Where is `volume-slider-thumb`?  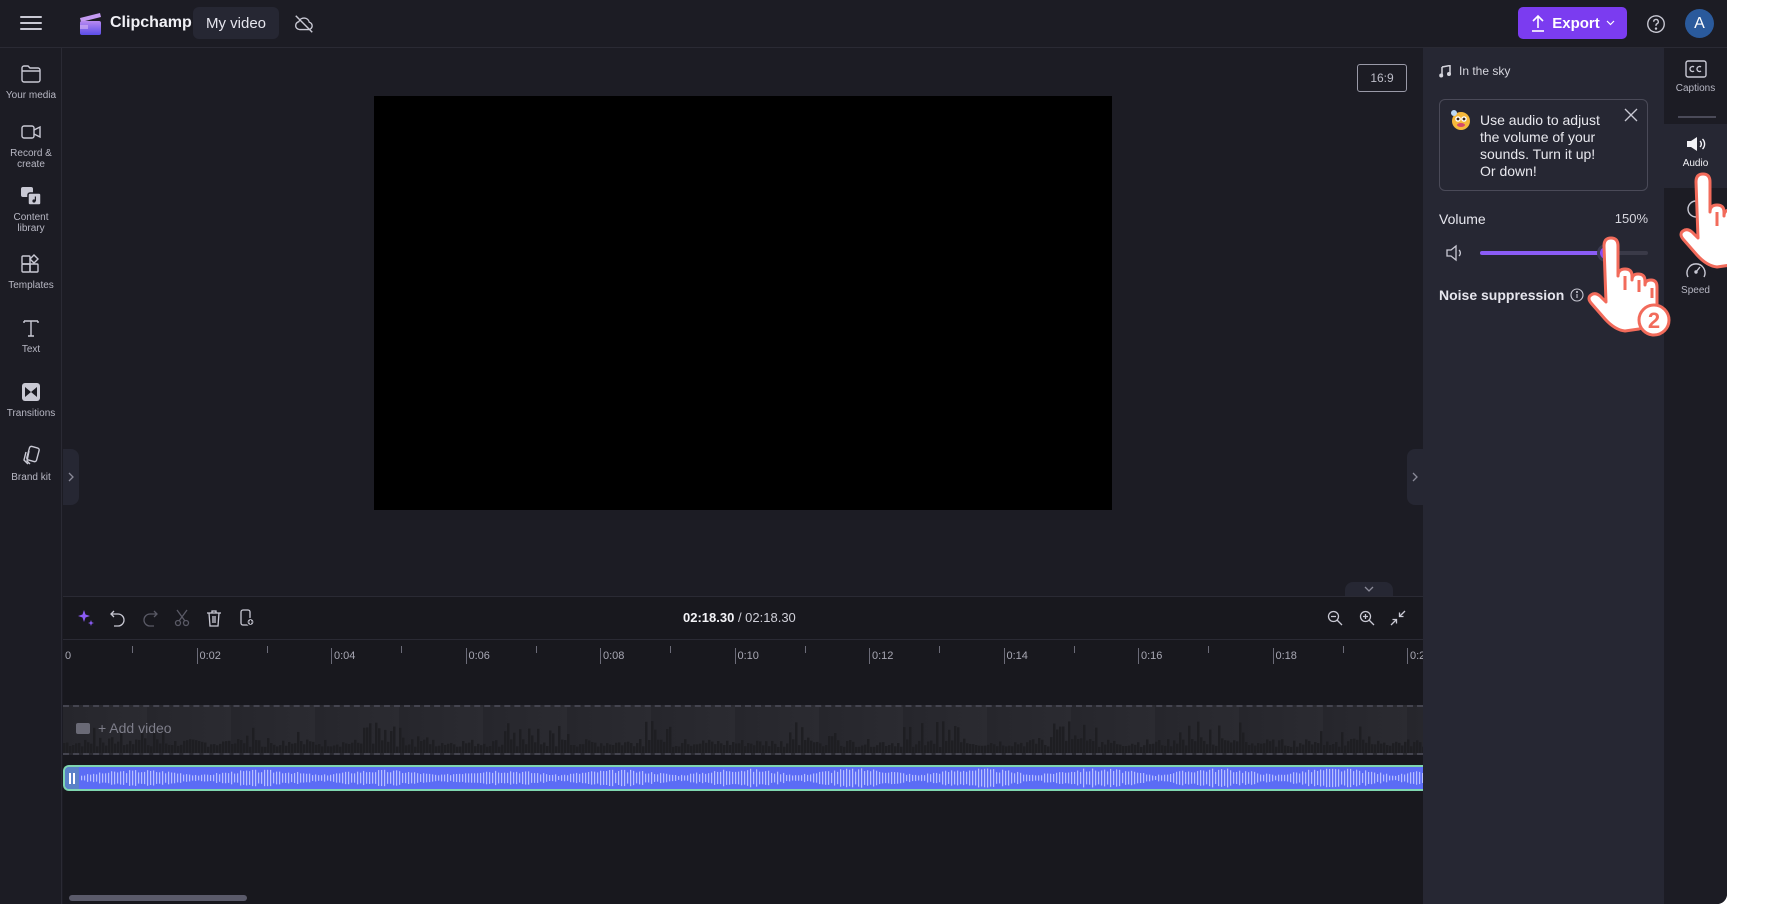 volume-slider-thumb is located at coordinates (1606, 253).